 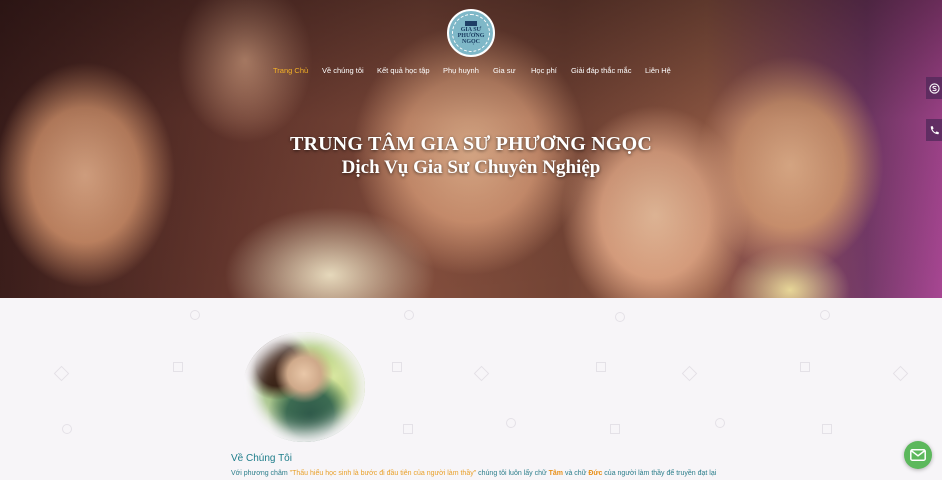 What do you see at coordinates (658, 70) in the screenshot?
I see `nav-item-lien-he: Liên Hệ` at bounding box center [658, 70].